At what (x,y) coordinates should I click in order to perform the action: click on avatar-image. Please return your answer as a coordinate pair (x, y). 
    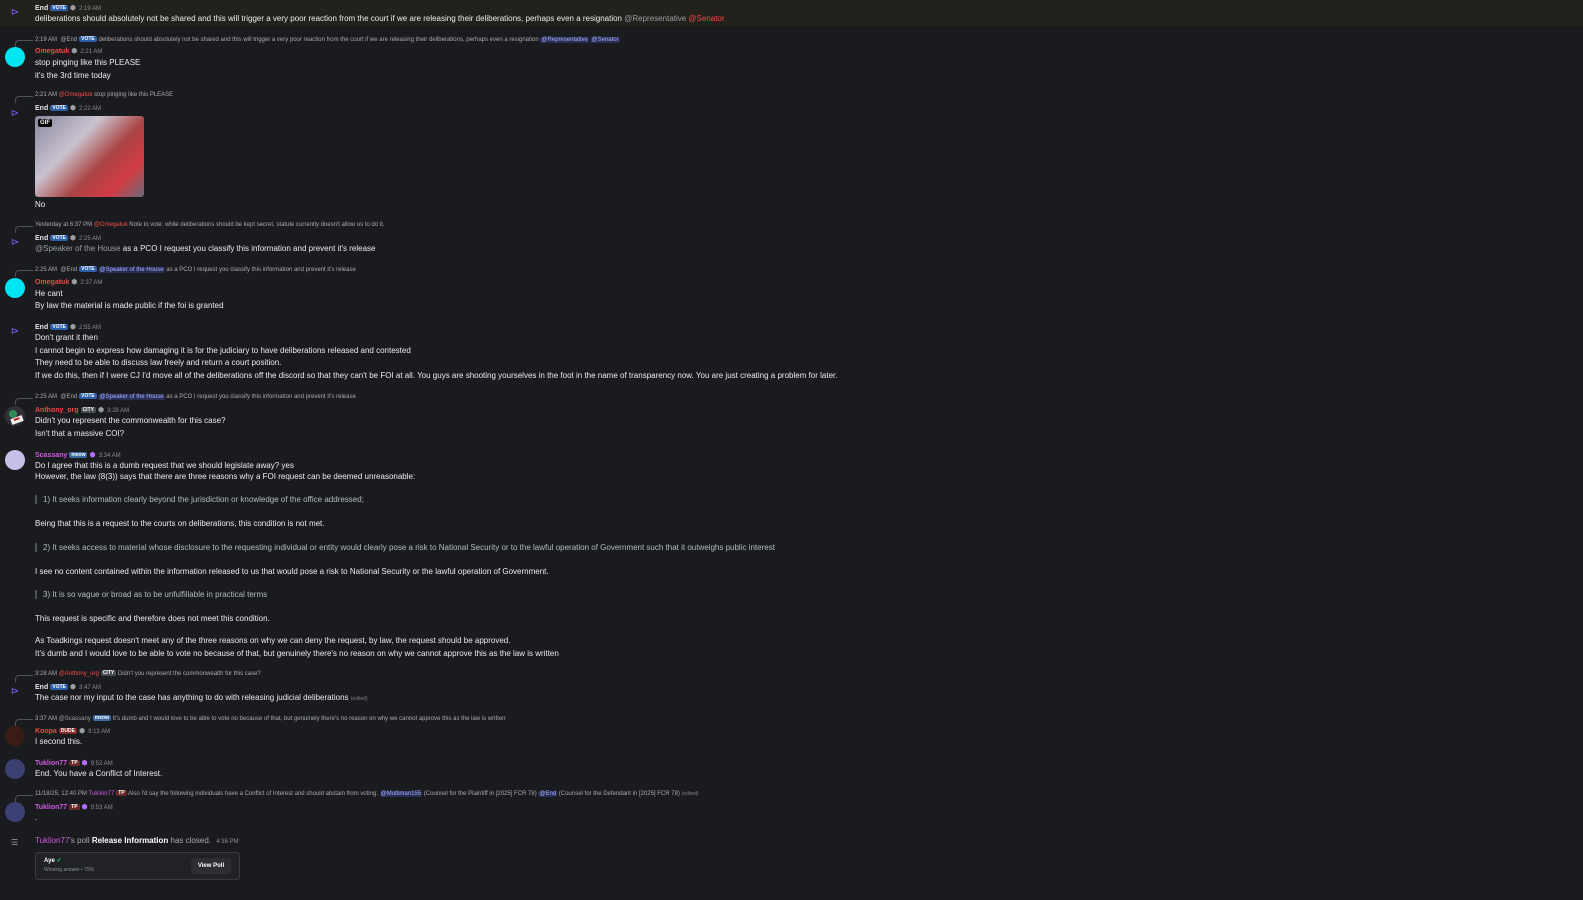
    Looking at the image, I should click on (16, 417).